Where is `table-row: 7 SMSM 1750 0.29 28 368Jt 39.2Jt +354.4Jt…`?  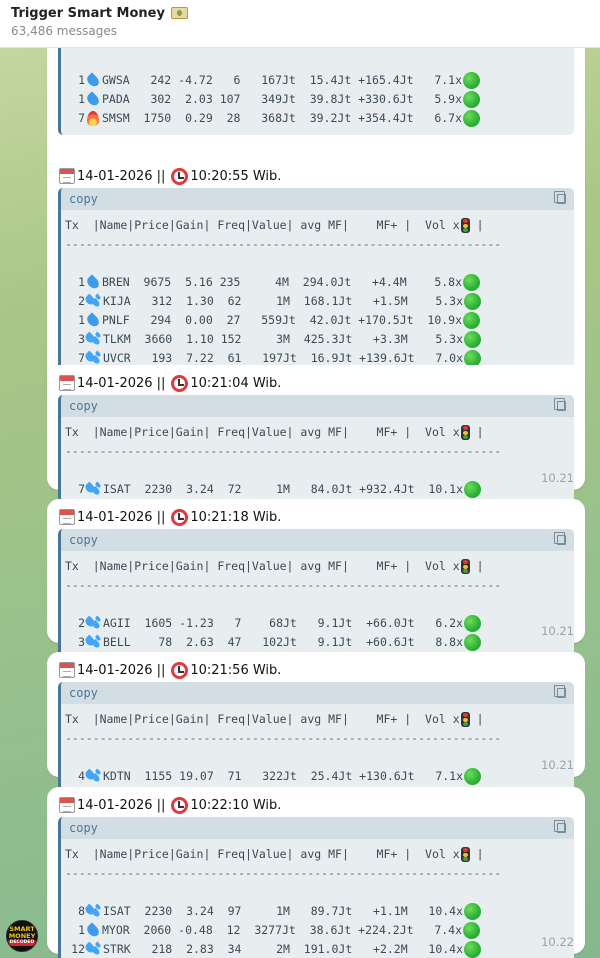
table-row: 7 SMSM 1750 0.29 28 368Jt 39.2Jt +354.4Jt… is located at coordinates (319, 118).